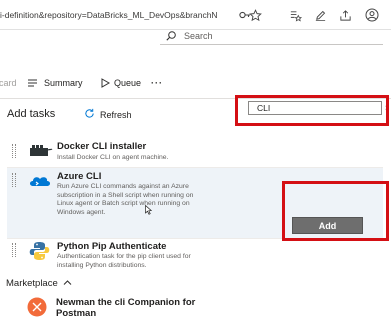  Describe the element at coordinates (8, 83) in the screenshot. I see `toolbar-partial-item: card` at that location.